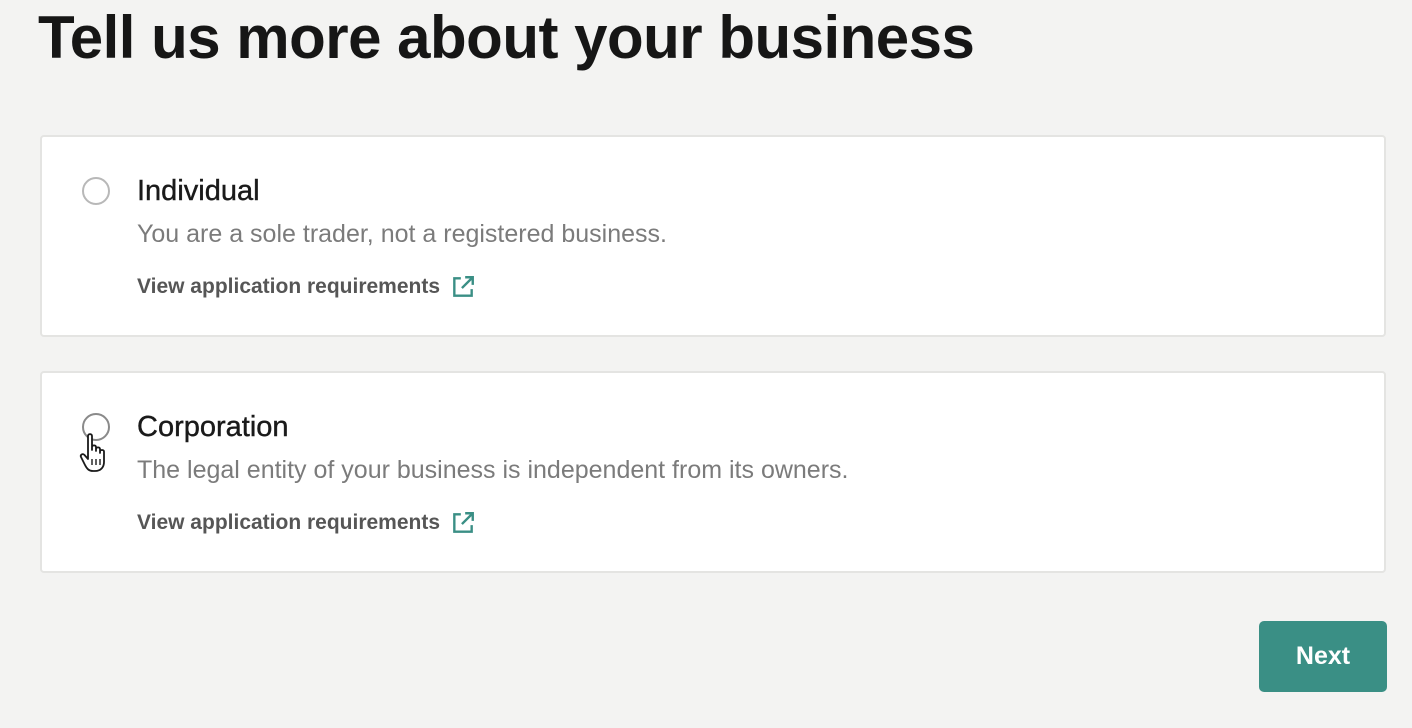  I want to click on view-requirements-link-corporation: View application requirements, so click(306, 523).